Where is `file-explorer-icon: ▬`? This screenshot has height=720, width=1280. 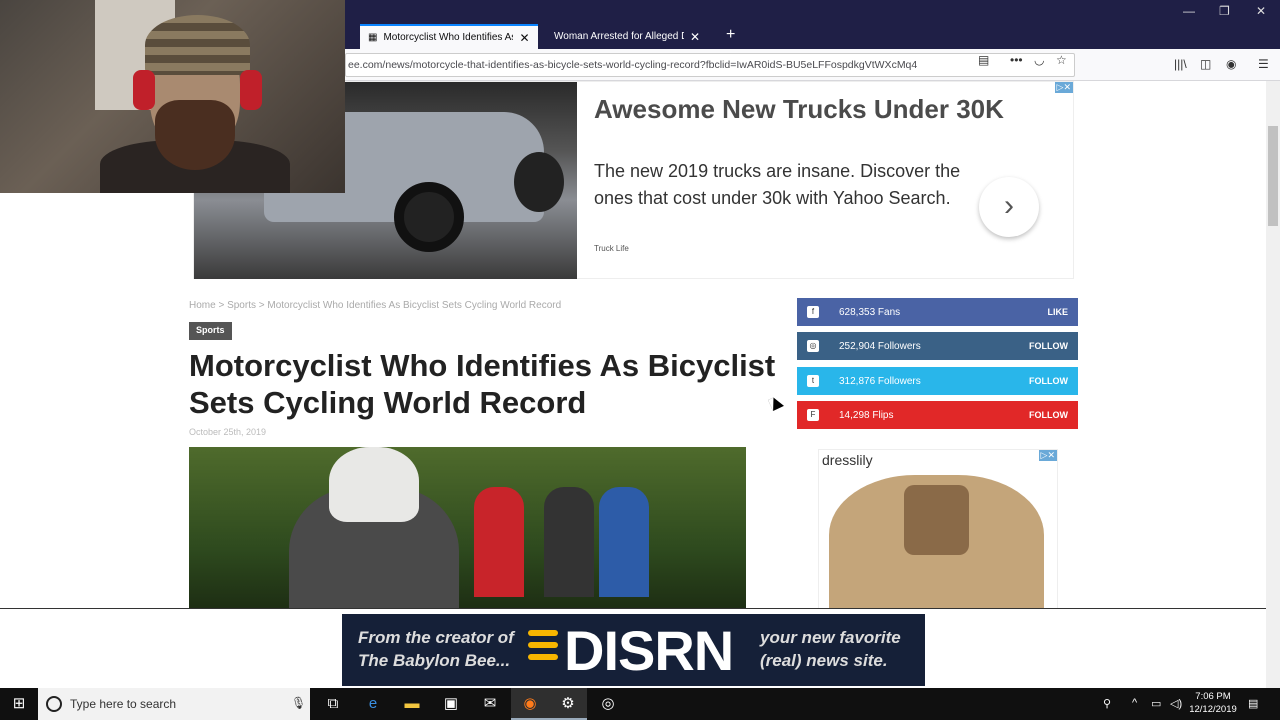 file-explorer-icon: ▬ is located at coordinates (412, 704).